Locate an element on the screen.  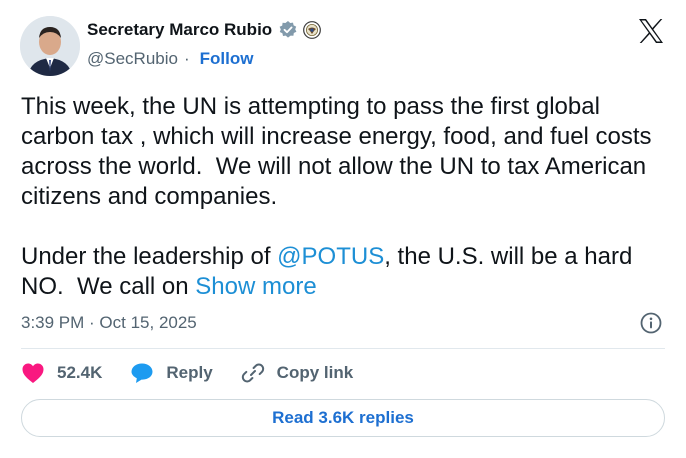
like-count: 52.4K is located at coordinates (80, 372).